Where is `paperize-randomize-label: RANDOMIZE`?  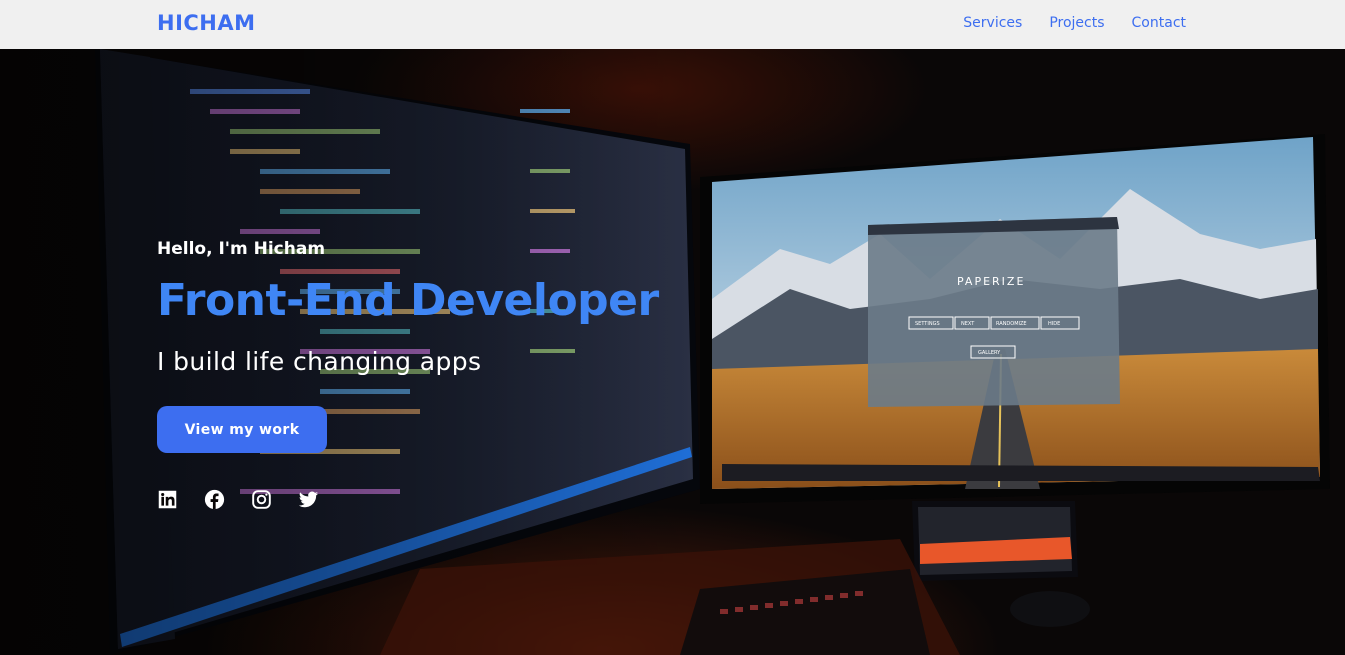
paperize-randomize-label: RANDOMIZE is located at coordinates (1011, 324).